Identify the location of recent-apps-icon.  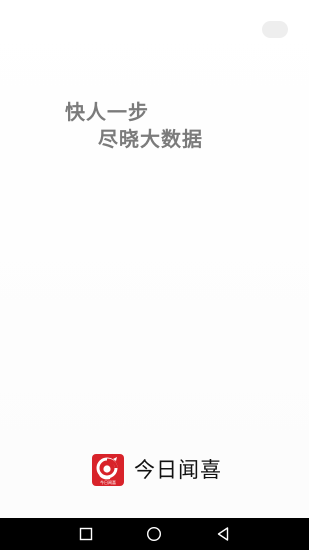
(86, 534).